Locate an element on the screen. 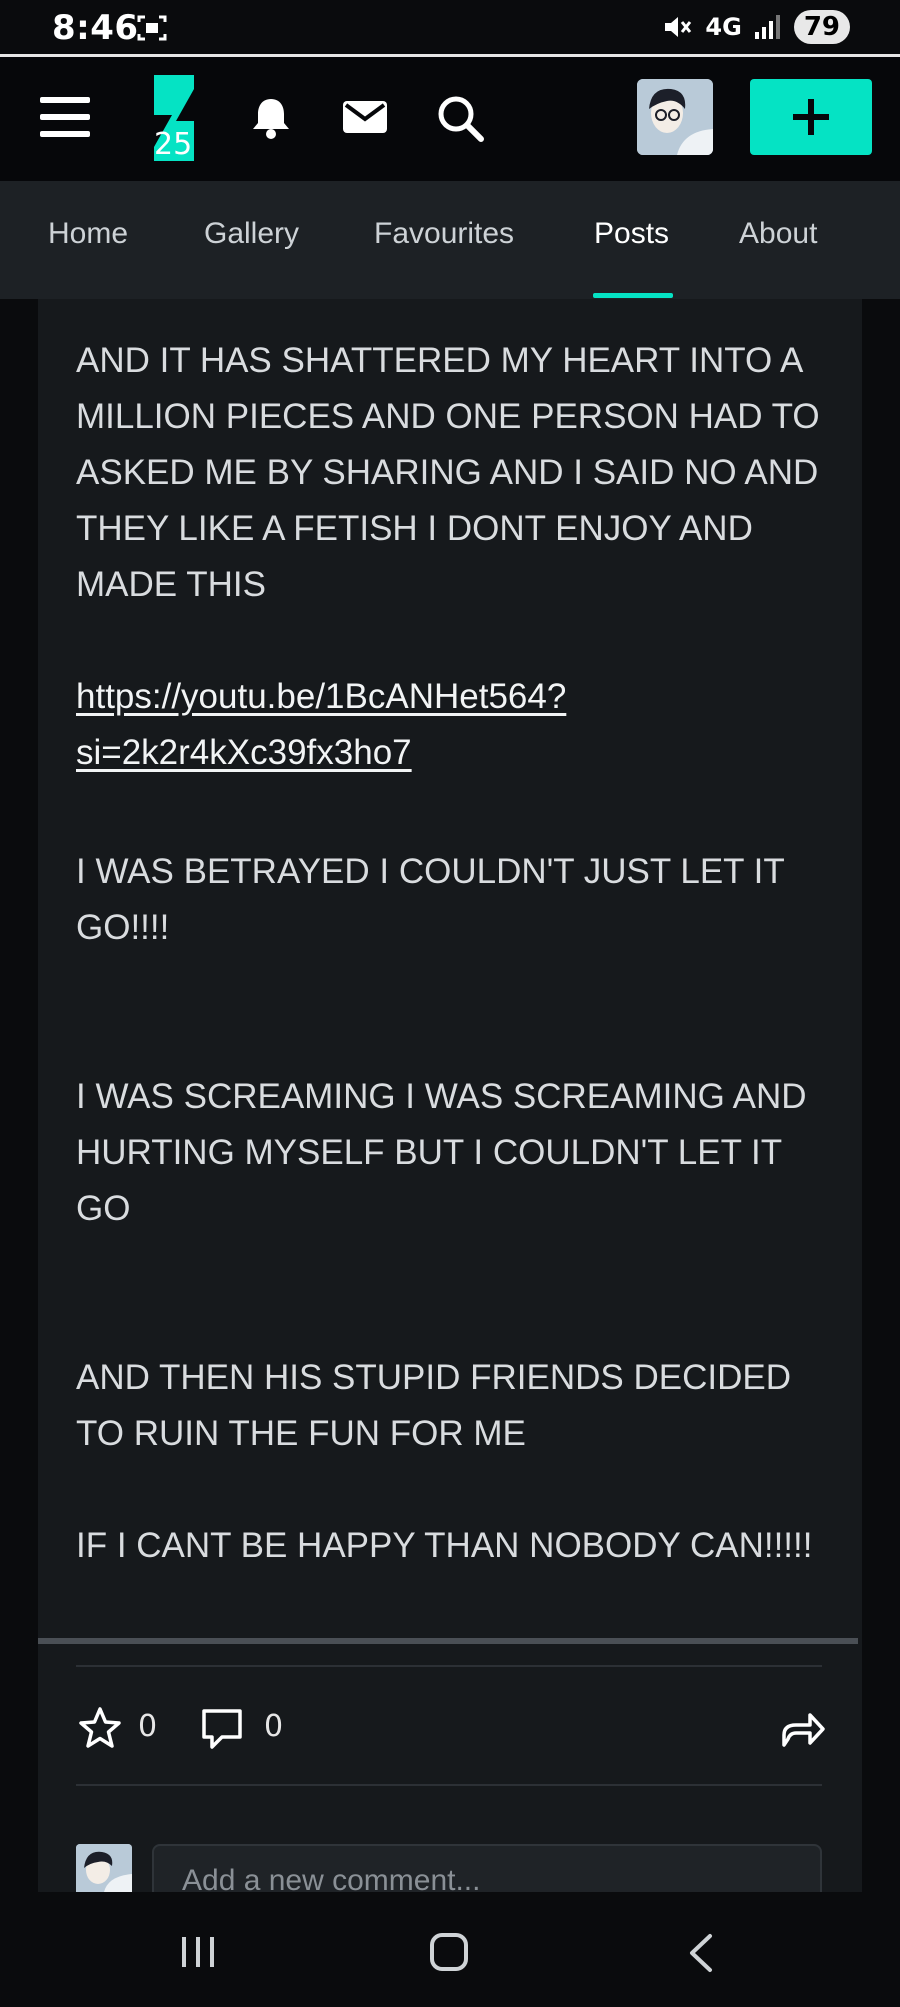 The width and height of the screenshot is (900, 2007). tab-favourites: Favourites is located at coordinates (444, 234).